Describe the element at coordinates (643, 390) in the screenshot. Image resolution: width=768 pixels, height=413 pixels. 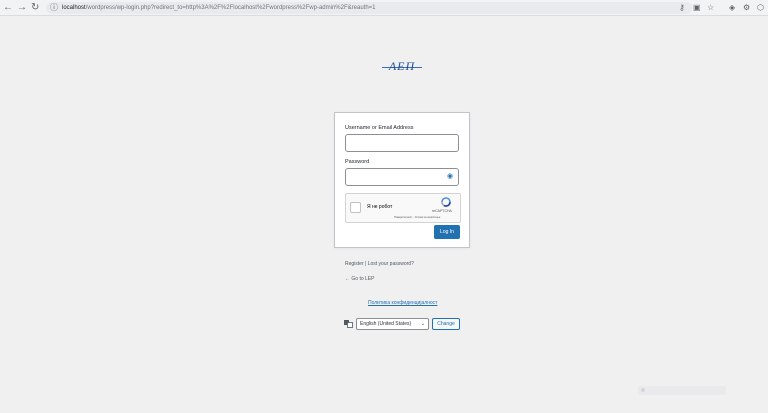
I see `faded-notification-icon` at that location.